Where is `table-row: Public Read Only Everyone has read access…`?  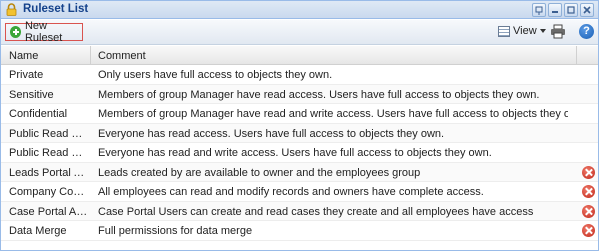 table-row: Public Read Only Everyone has read access… is located at coordinates (299, 133).